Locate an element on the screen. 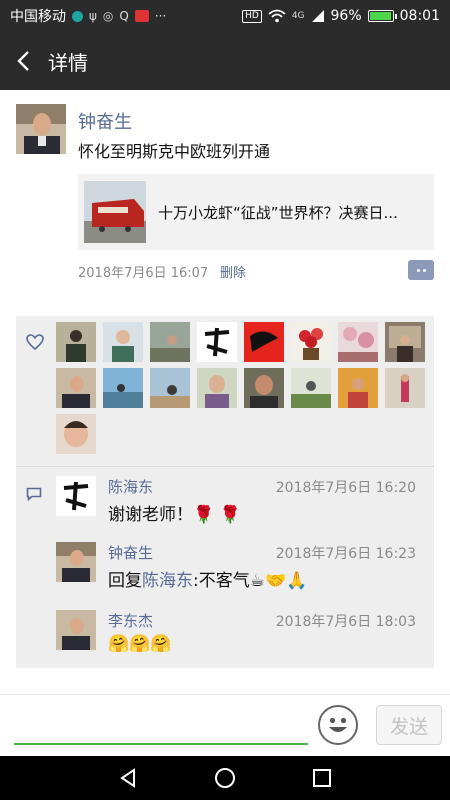 The image size is (450, 800). like-avatar-grid is located at coordinates (245, 388).